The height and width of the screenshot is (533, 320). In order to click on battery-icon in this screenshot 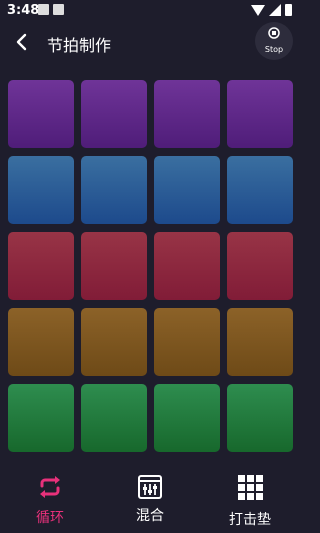, I will do `click(288, 10)`.